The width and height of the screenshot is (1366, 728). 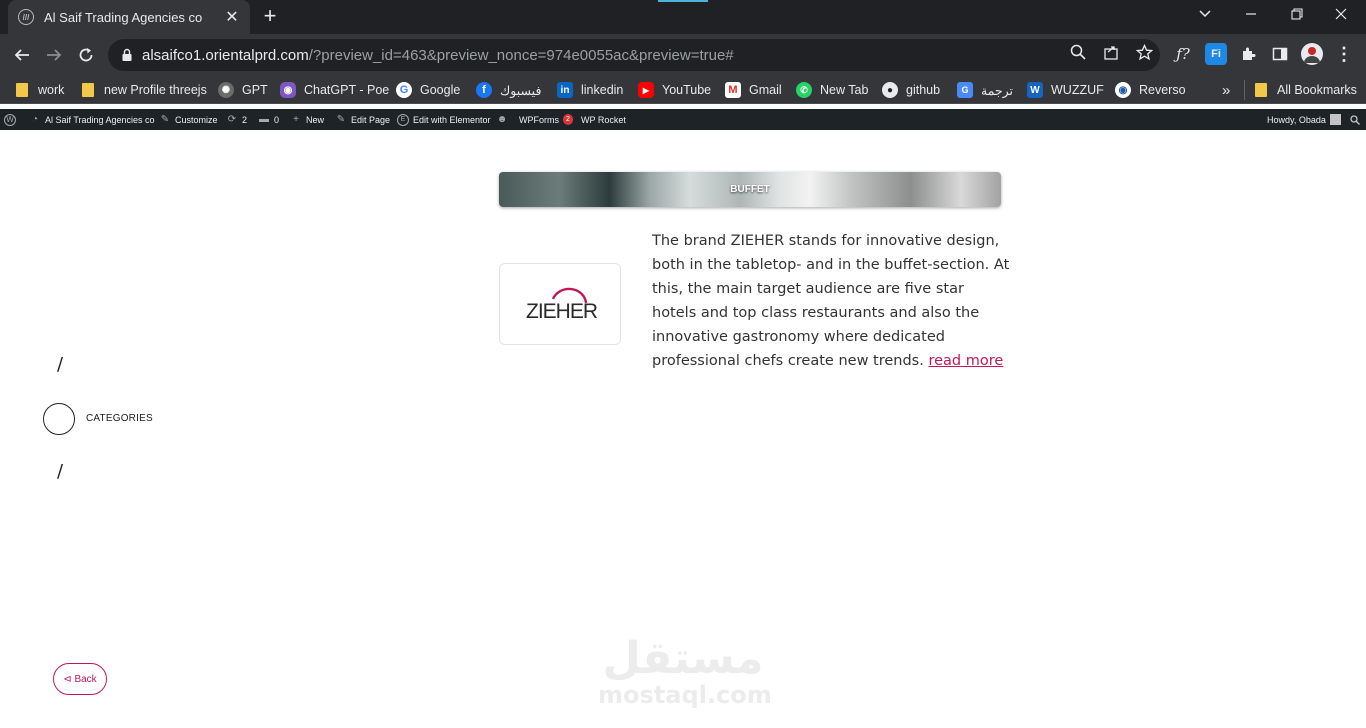 I want to click on wpforms-badge: 2, so click(x=568, y=119).